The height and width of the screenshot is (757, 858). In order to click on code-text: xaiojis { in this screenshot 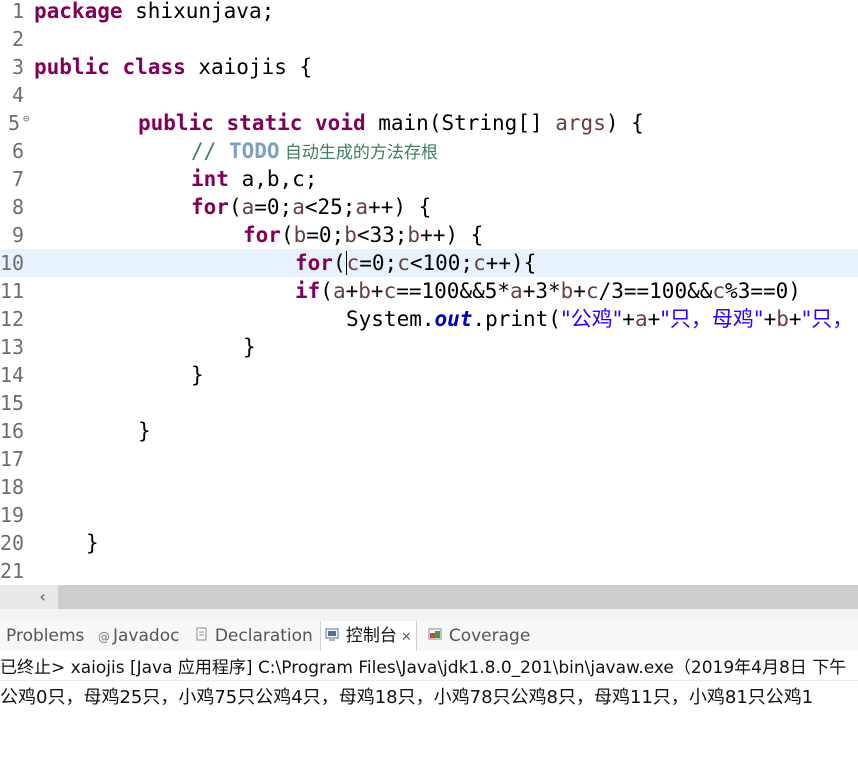, I will do `click(249, 67)`.